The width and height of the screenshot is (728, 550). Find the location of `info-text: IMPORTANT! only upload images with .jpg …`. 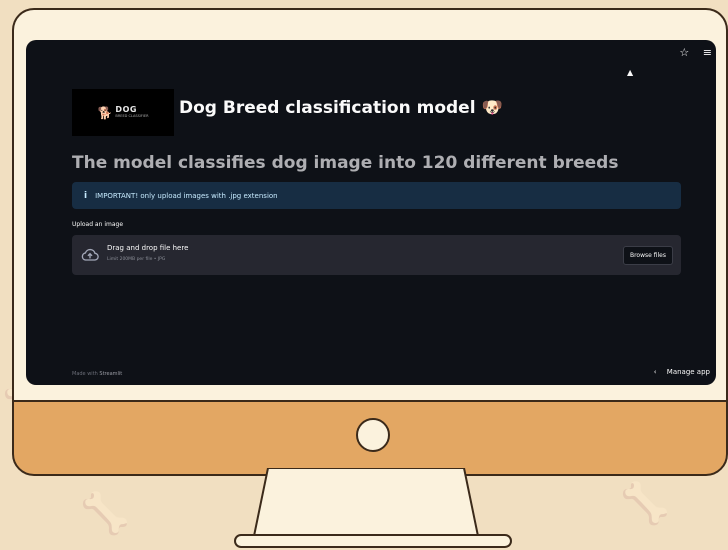

info-text: IMPORTANT! only upload images with .jpg … is located at coordinates (186, 195).